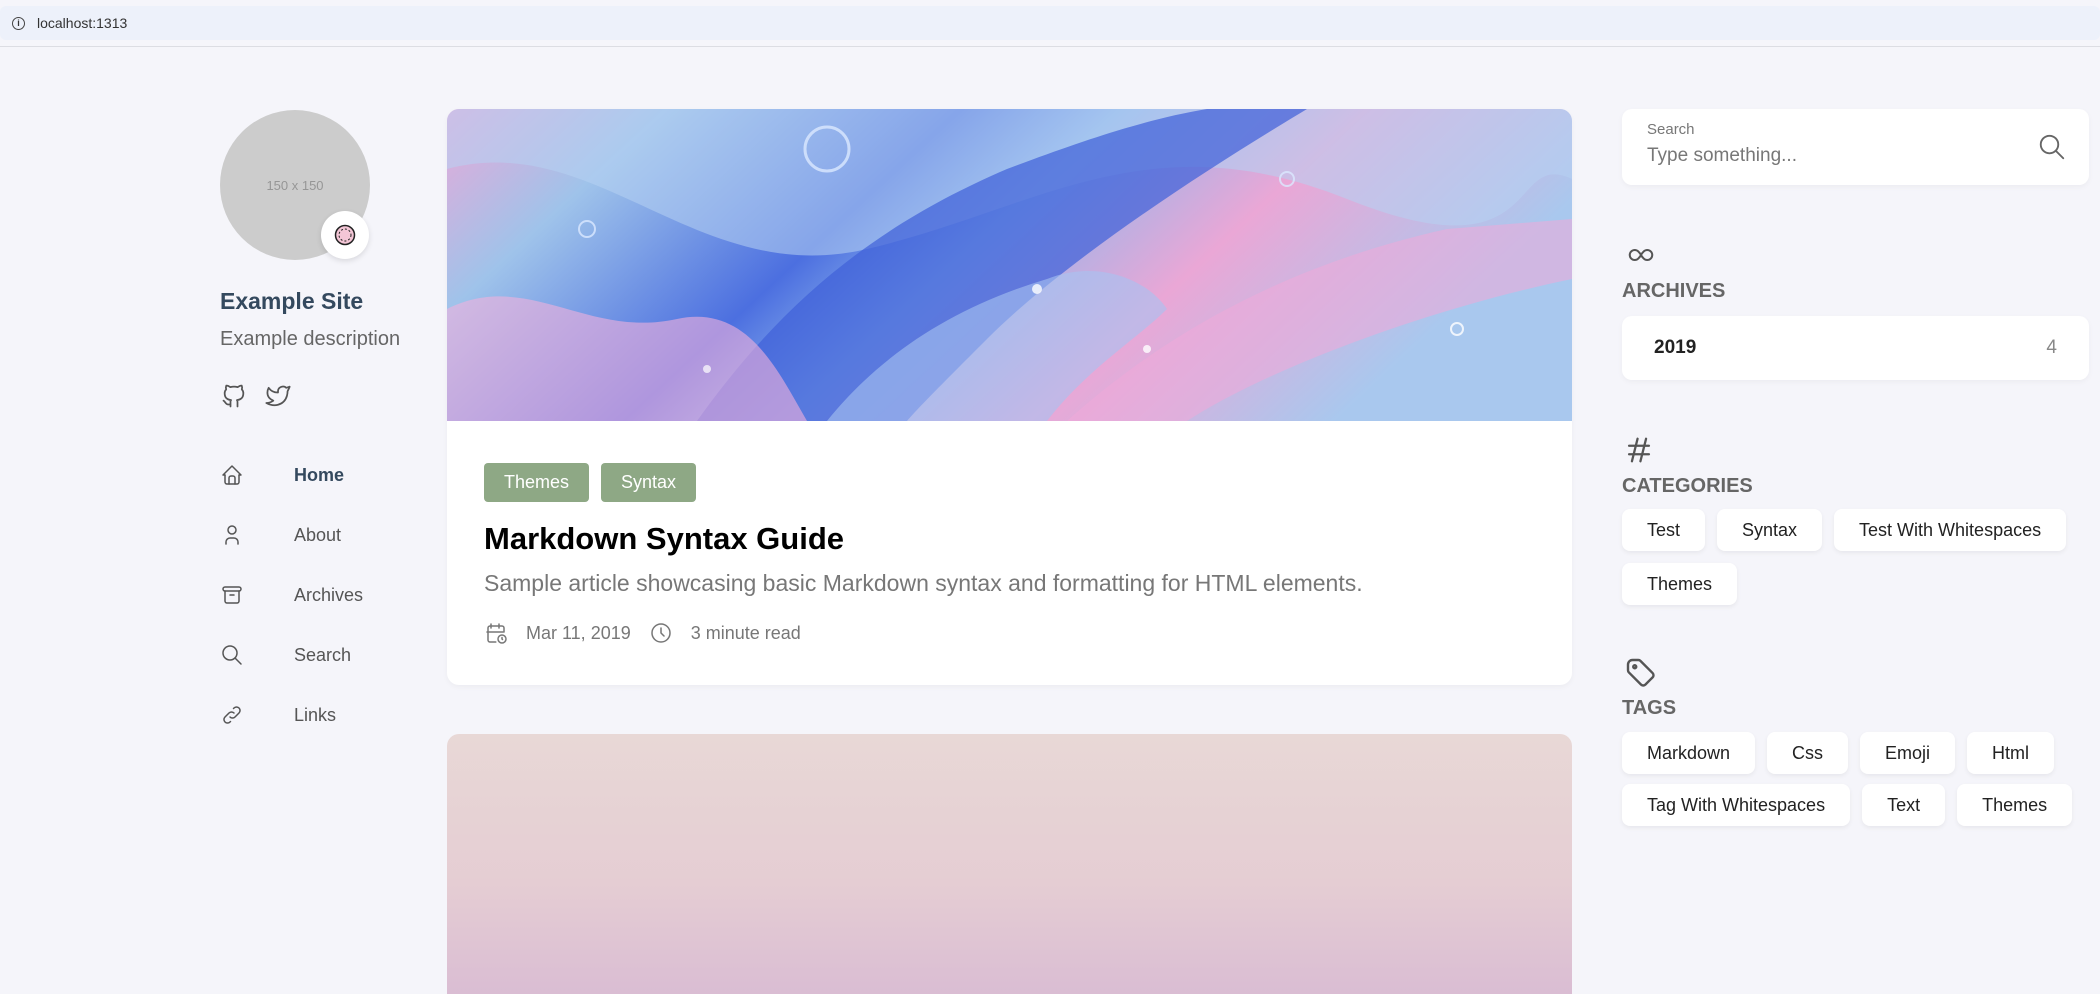 This screenshot has width=2100, height=994. I want to click on twitter-icon, so click(278, 396).